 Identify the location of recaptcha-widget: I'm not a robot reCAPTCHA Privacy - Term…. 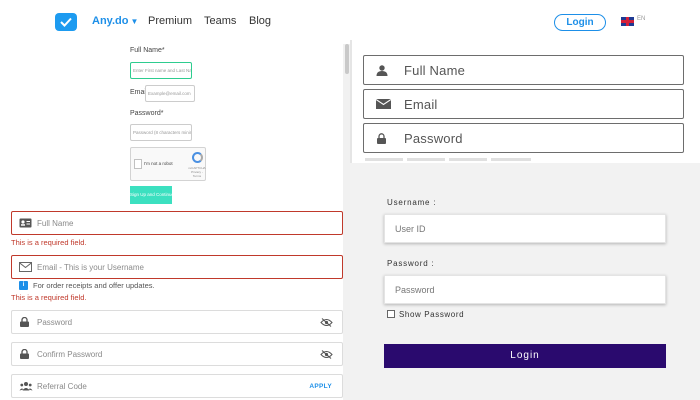
(168, 164).